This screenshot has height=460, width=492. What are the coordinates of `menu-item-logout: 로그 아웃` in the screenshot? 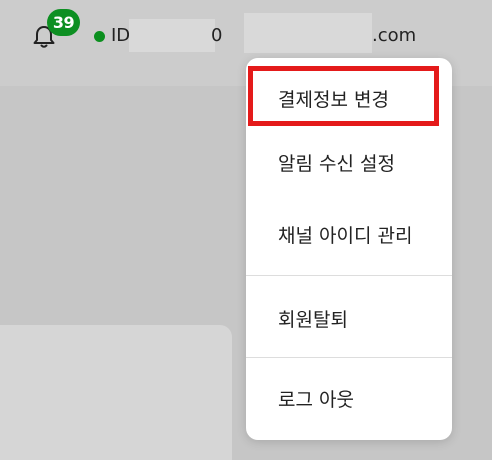 It's located at (349, 400).